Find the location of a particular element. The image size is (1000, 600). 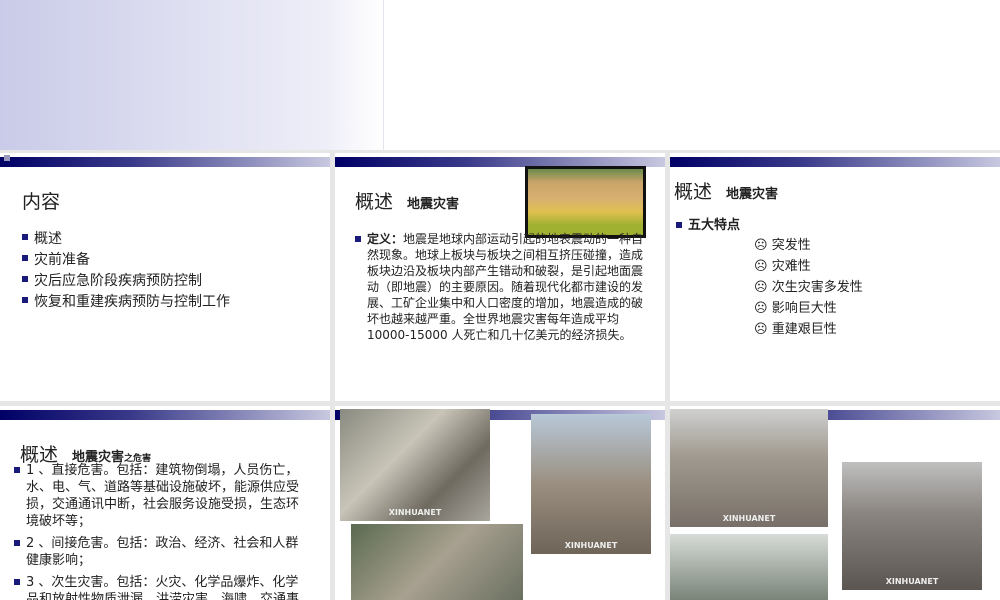

feature-item: ☹ 影响巨大性 is located at coordinates (766, 308).